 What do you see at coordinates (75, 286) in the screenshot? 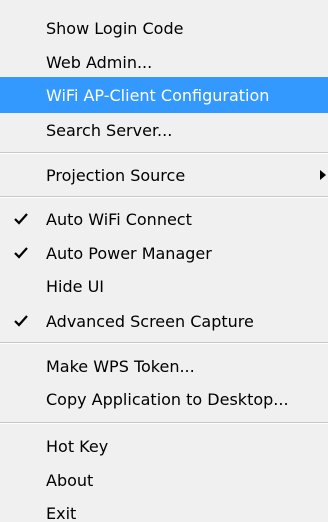
I see `menu-item-label: Hide UI` at bounding box center [75, 286].